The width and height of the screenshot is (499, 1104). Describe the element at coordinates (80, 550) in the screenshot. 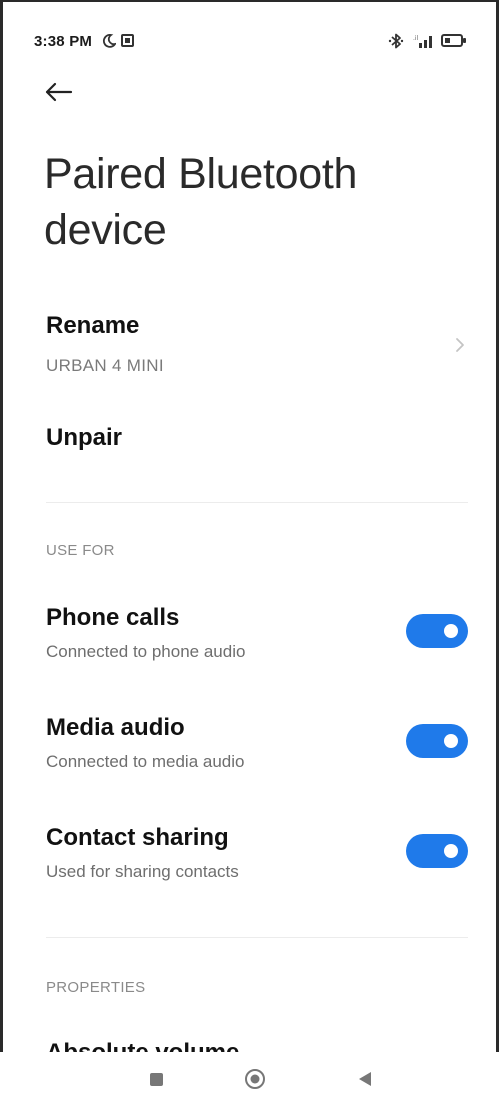

I see `section-header-use-for: USE FOR` at that location.